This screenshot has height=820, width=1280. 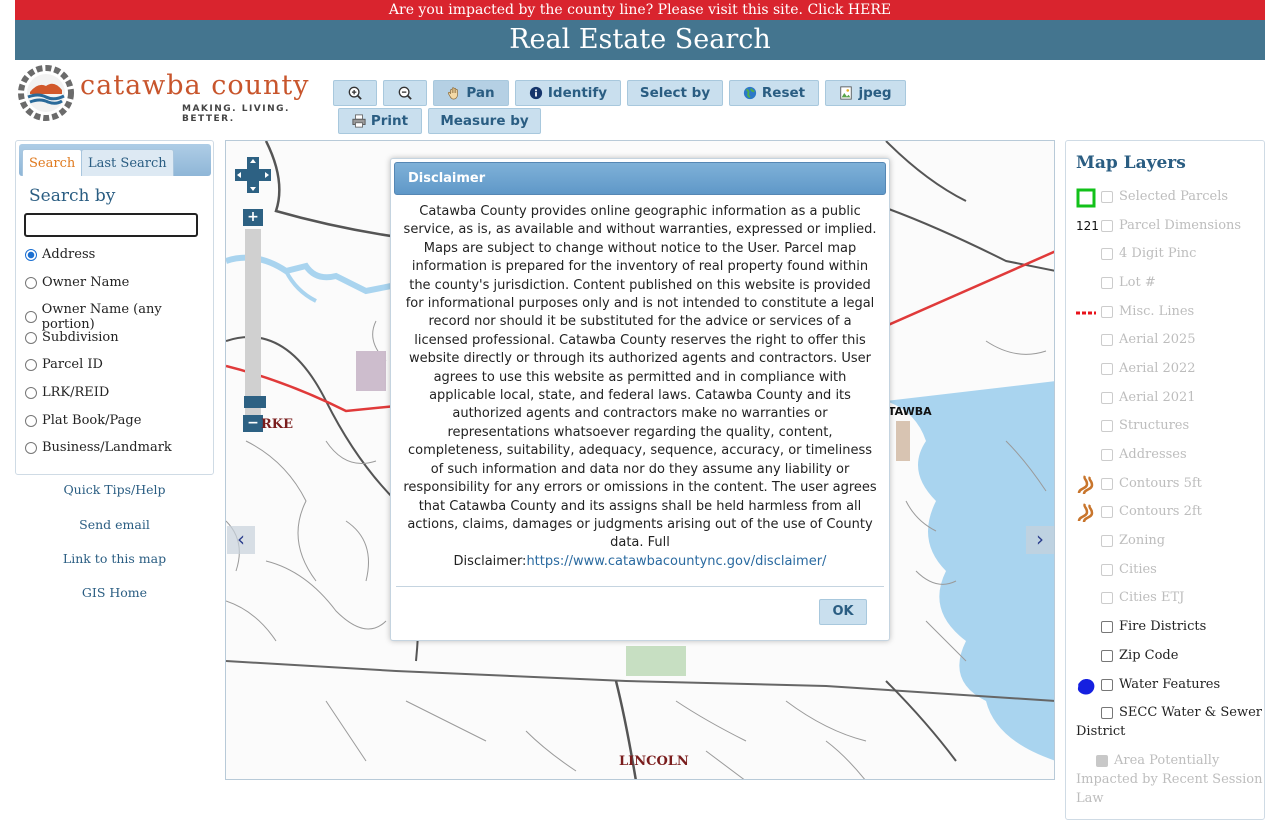 What do you see at coordinates (875, 93) in the screenshot?
I see `jpeg-label: jpeg` at bounding box center [875, 93].